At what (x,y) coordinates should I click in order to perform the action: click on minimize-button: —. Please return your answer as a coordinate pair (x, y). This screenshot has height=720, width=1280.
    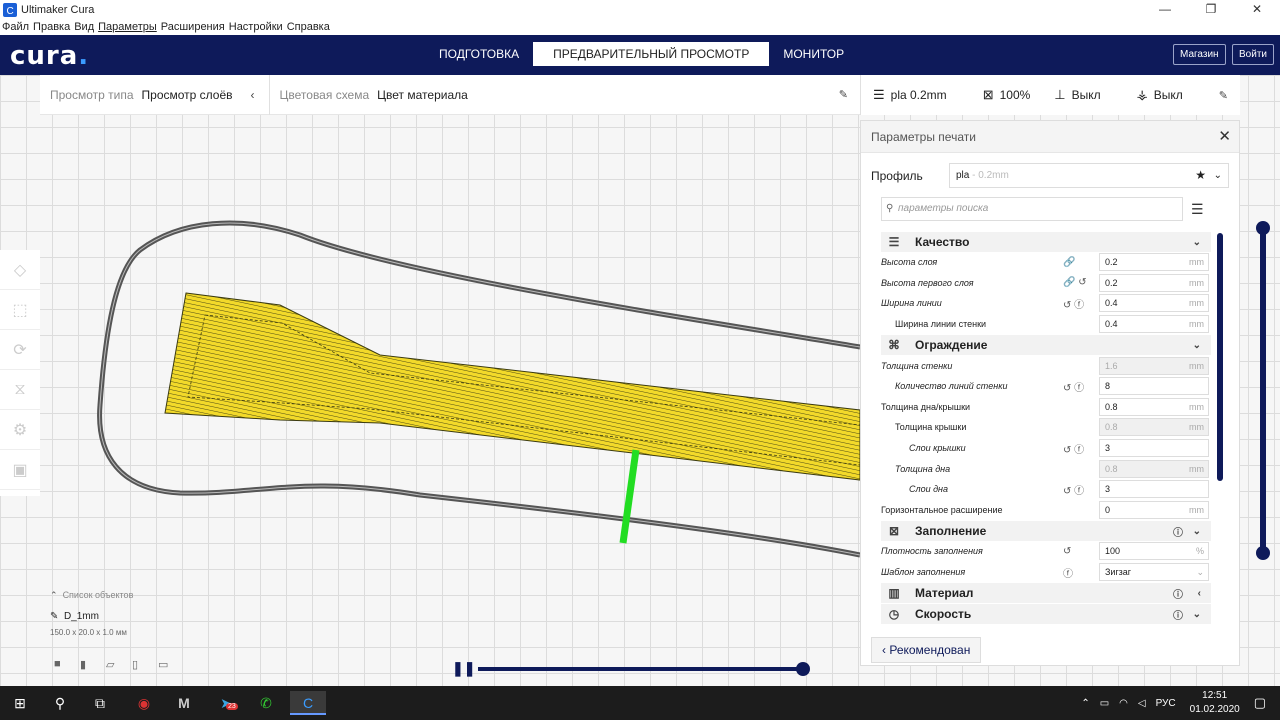
    Looking at the image, I should click on (1165, 9).